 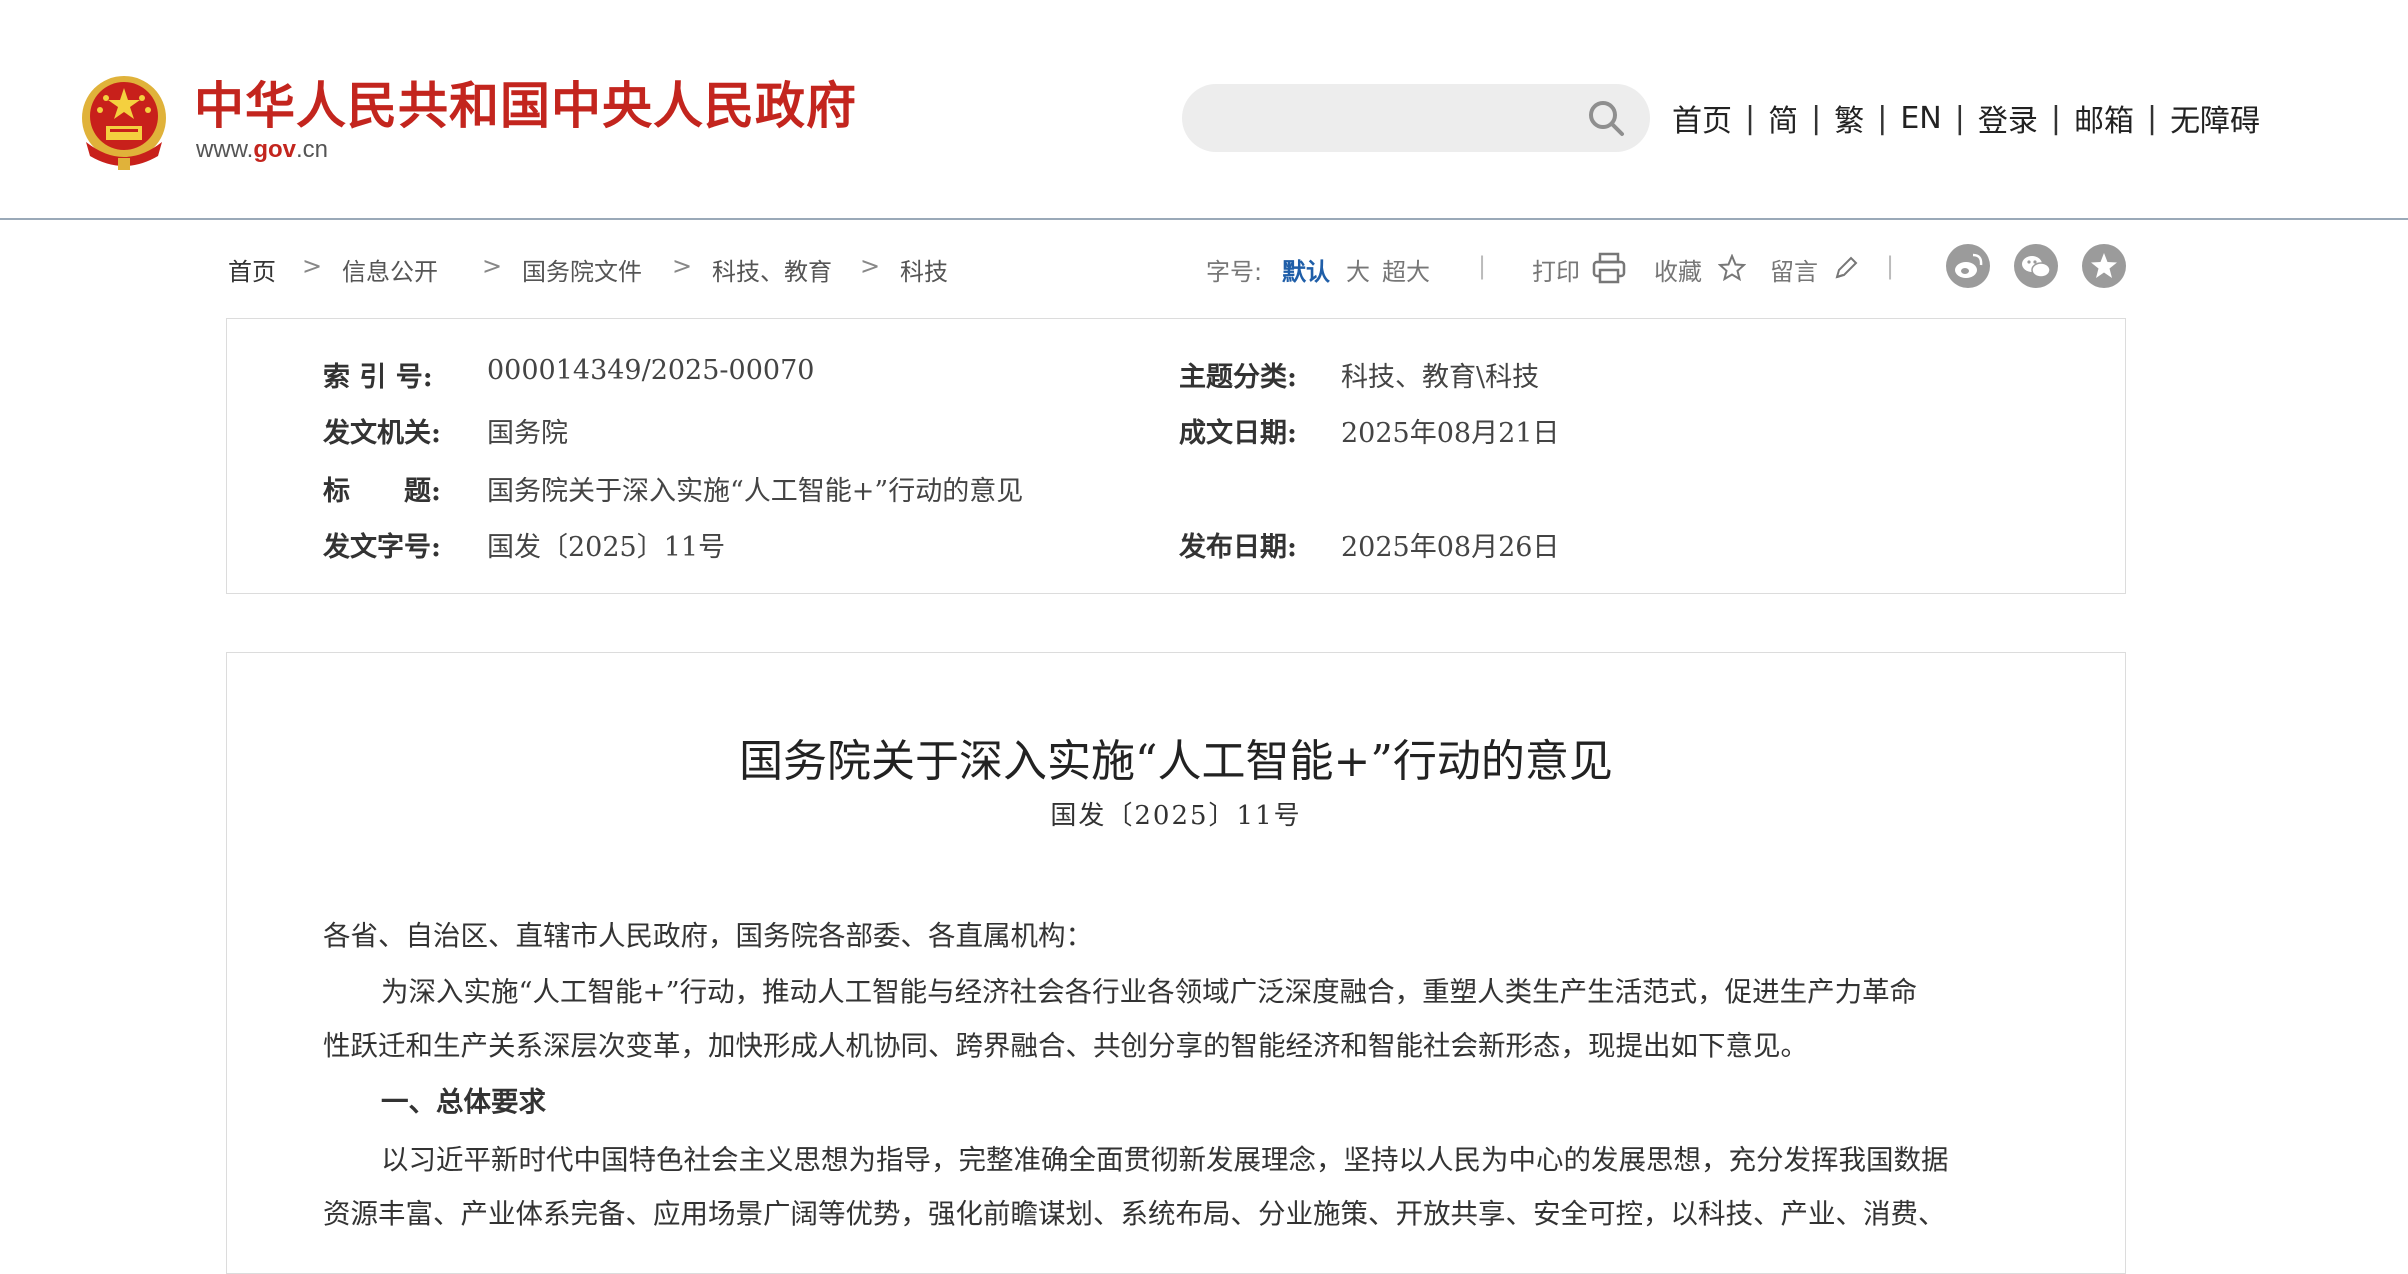 I want to click on weibo-glyph-icon, so click(x=1969, y=265).